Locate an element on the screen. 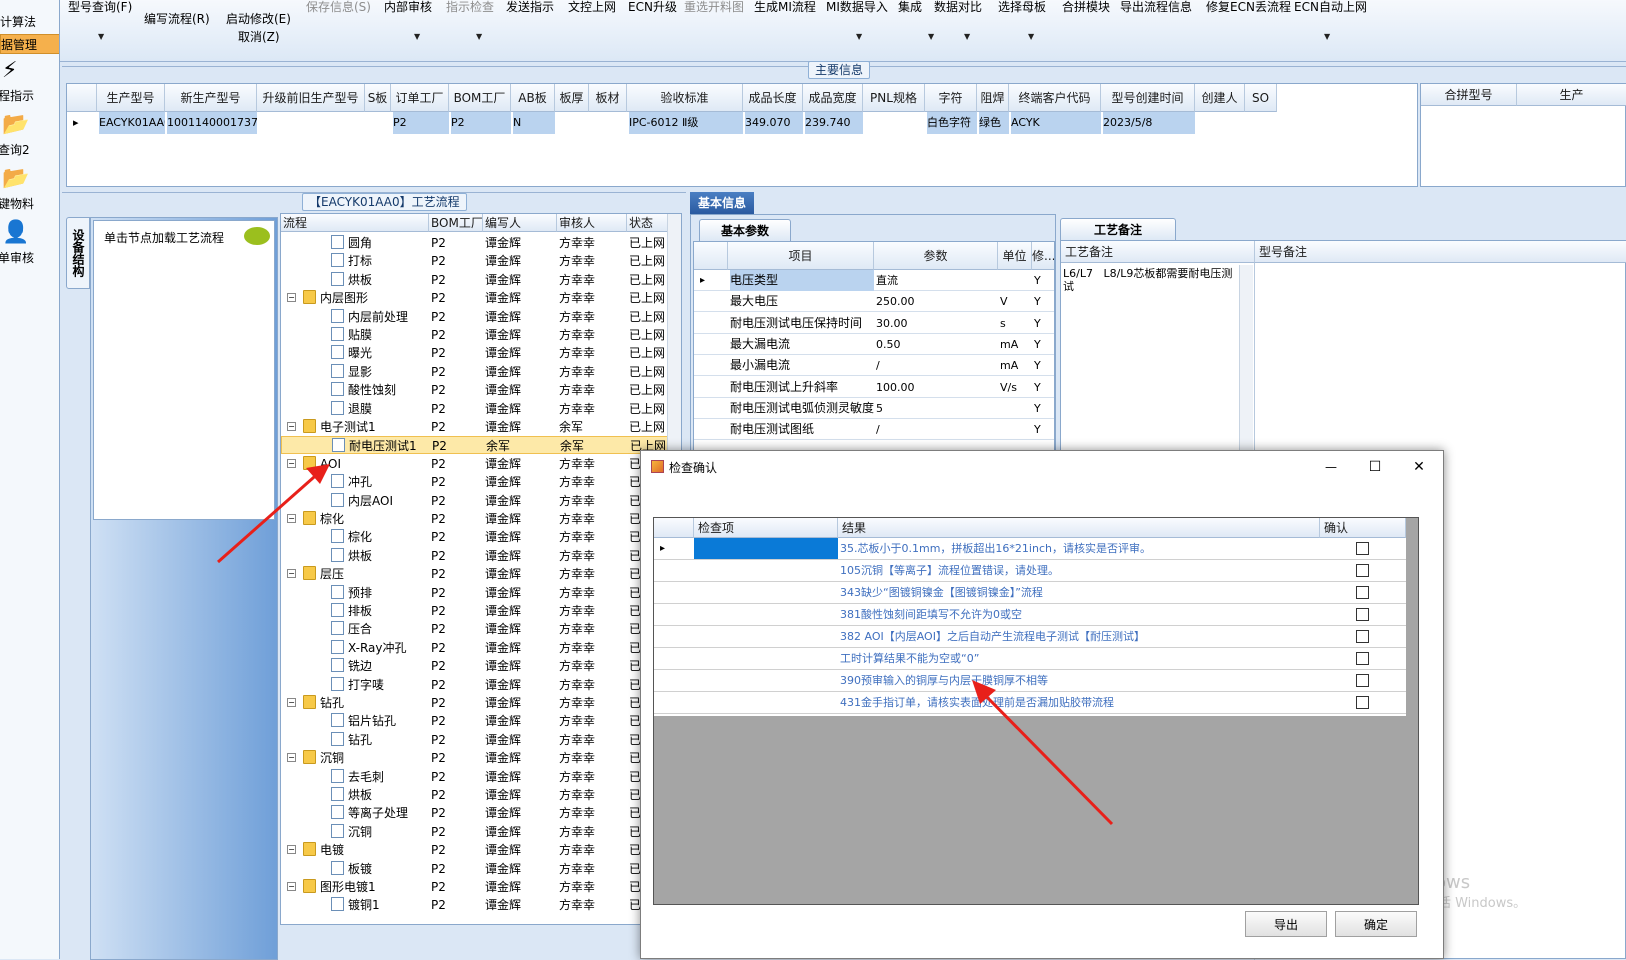  tree-col-header: 编写人 is located at coordinates (520, 223).